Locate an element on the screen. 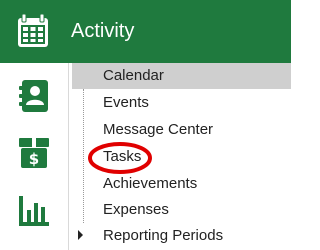 This screenshot has height=250, width=320. header-title: Activity is located at coordinates (103, 31).